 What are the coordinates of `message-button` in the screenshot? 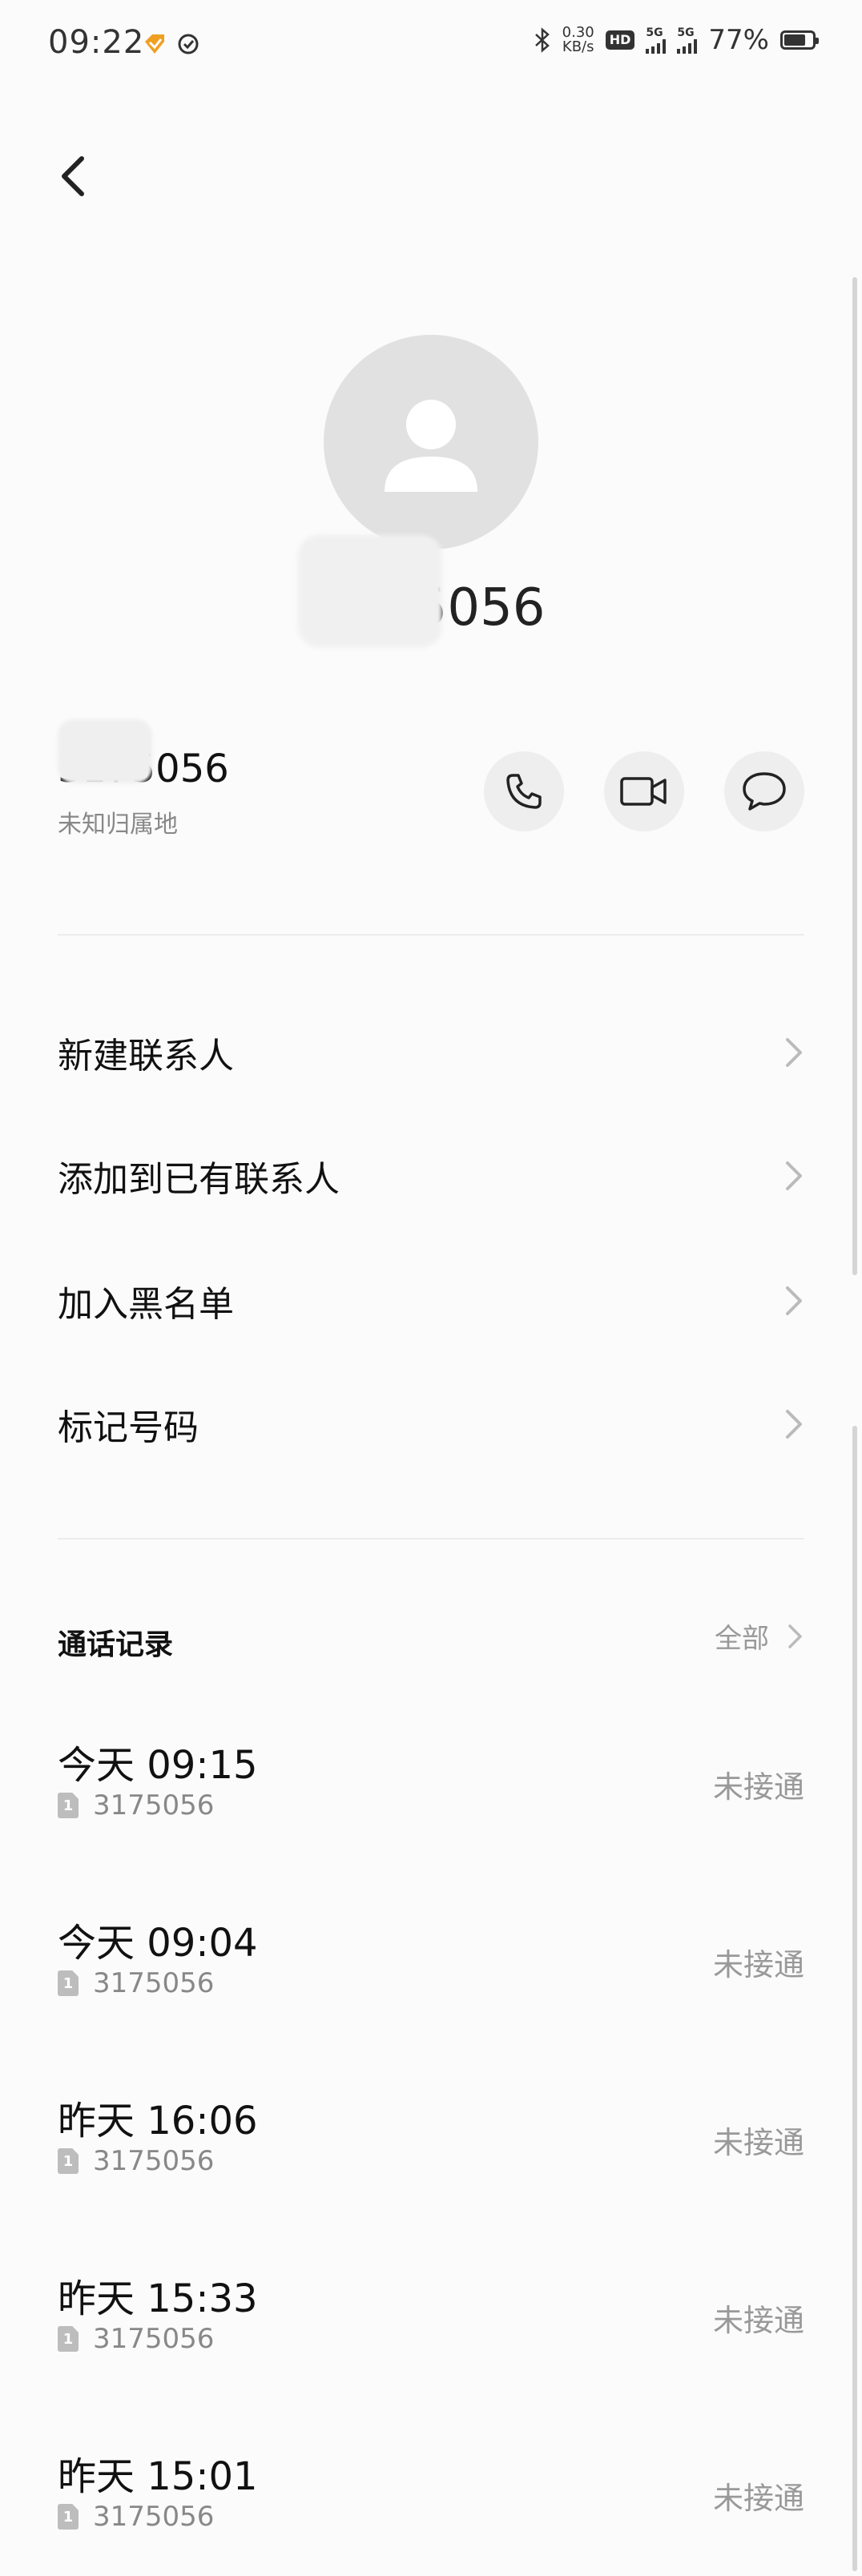 It's located at (764, 791).